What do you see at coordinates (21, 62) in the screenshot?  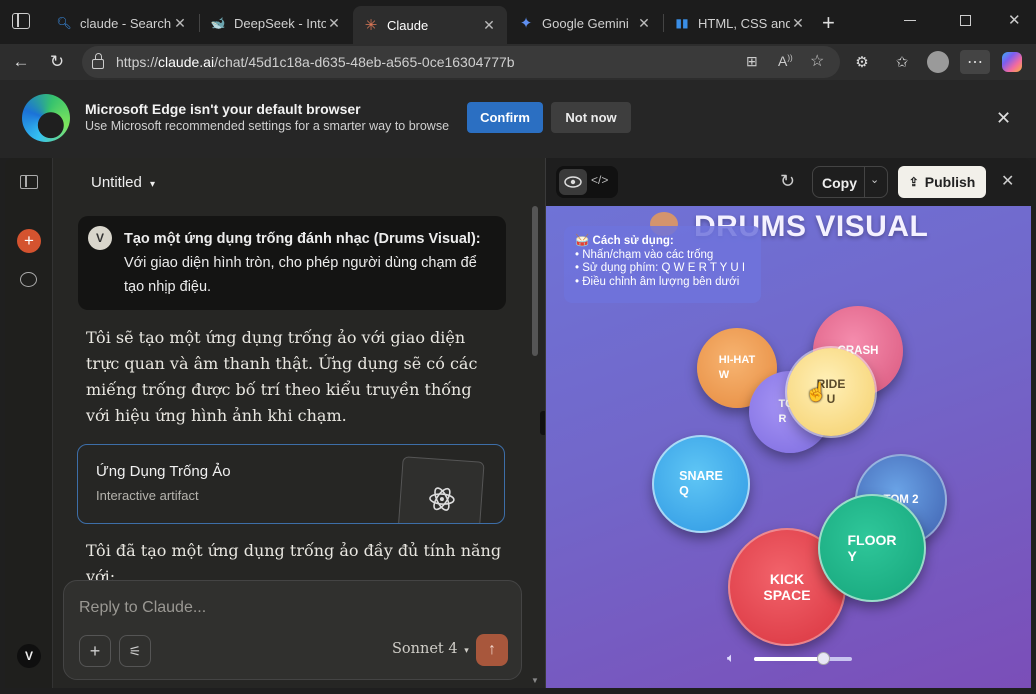 I see `back-button: ←` at bounding box center [21, 62].